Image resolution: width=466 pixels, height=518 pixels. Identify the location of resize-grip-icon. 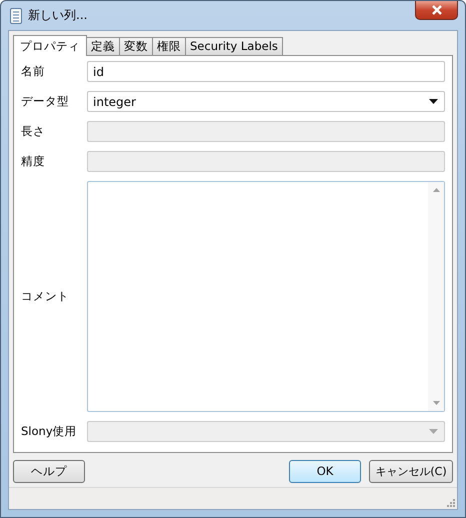
(451, 503).